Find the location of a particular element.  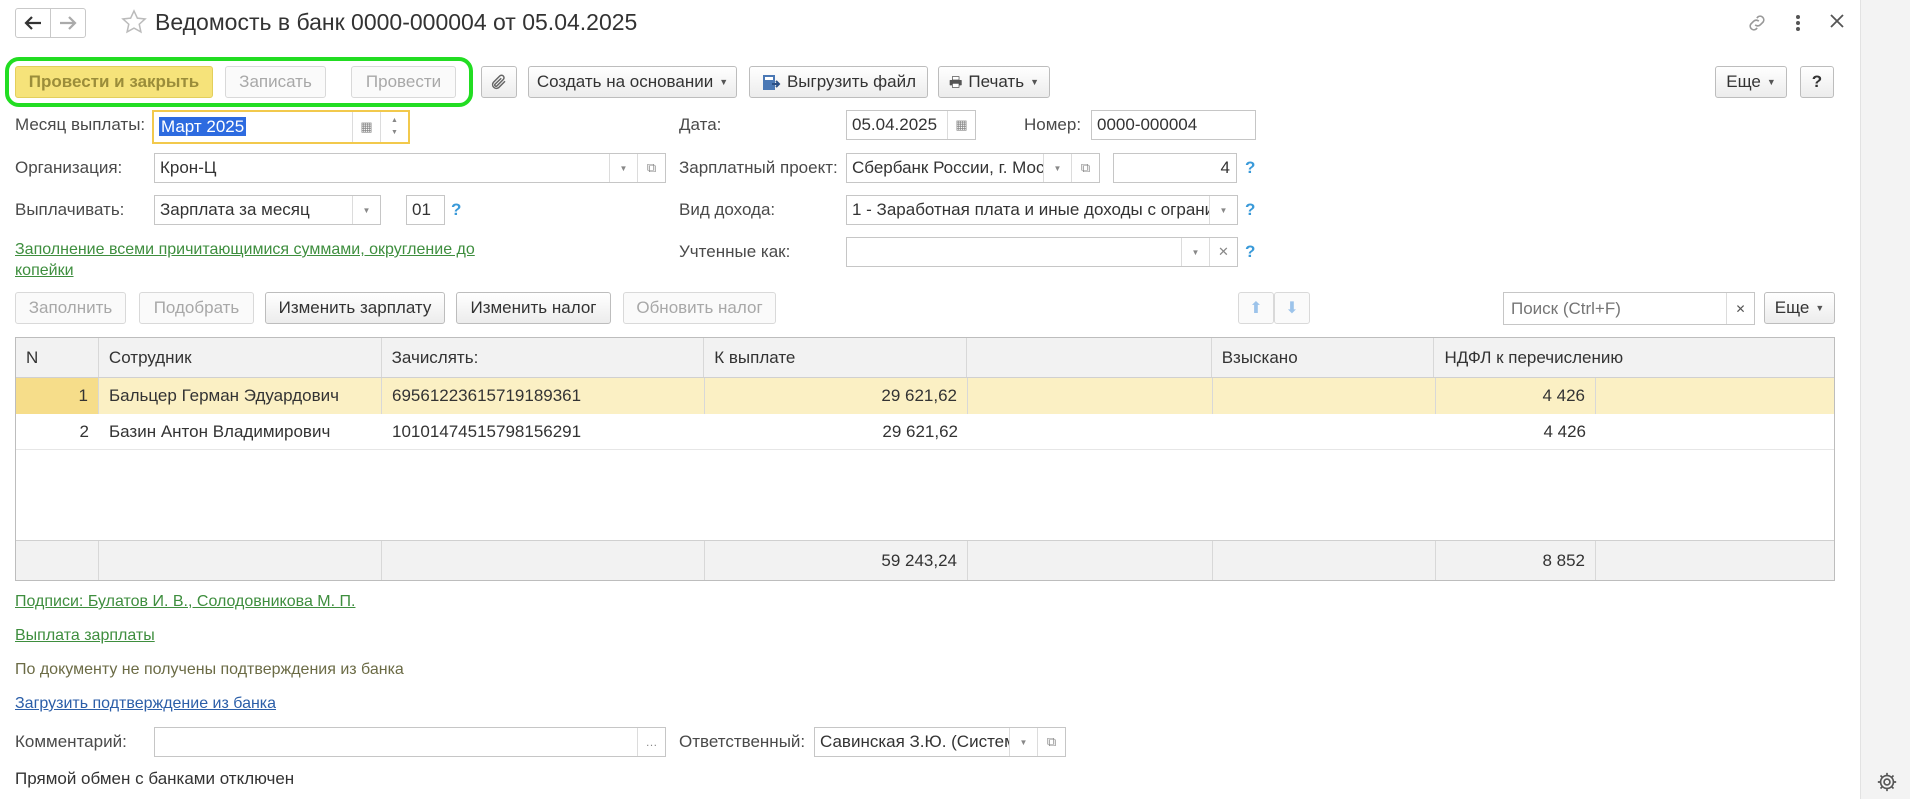

back-button is located at coordinates (33, 23).